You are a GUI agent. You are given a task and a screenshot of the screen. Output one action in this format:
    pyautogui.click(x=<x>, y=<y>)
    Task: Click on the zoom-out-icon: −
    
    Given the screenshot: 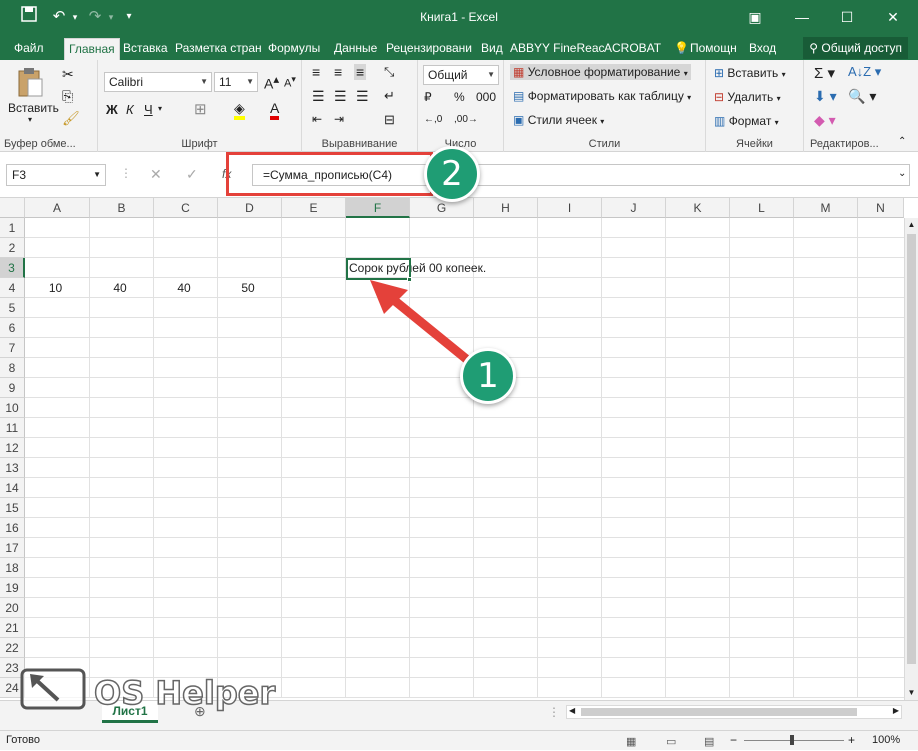 What is the action you would take?
    pyautogui.click(x=733, y=740)
    